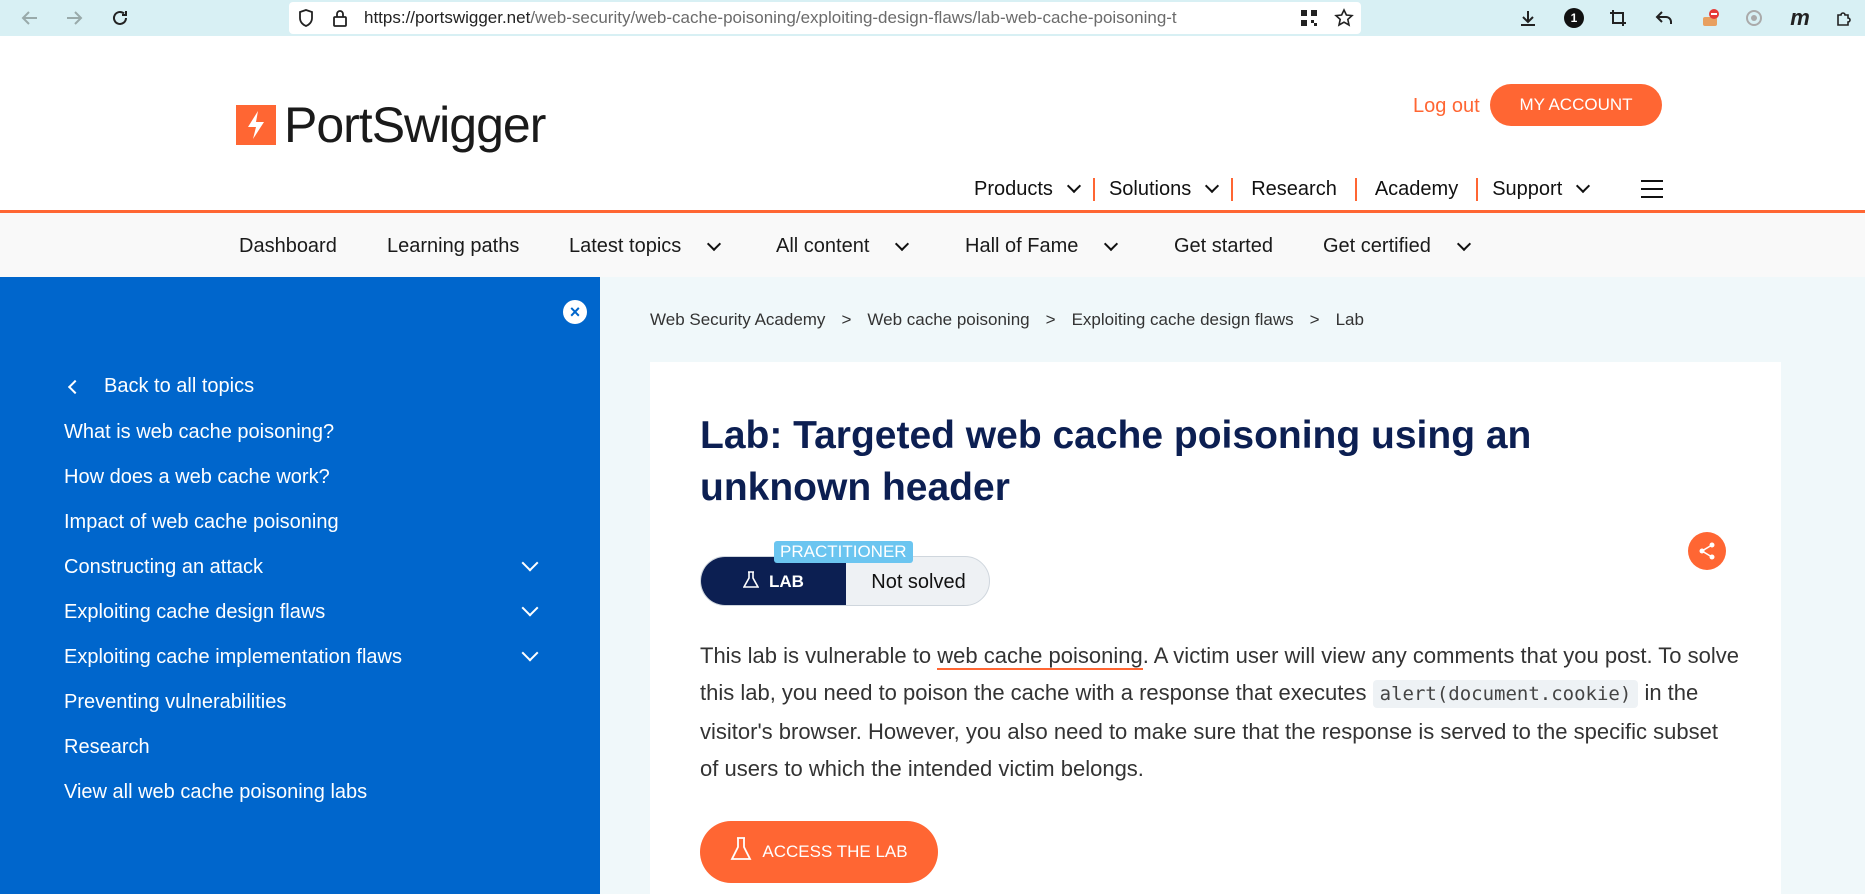 This screenshot has width=1865, height=894. Describe the element at coordinates (1344, 18) in the screenshot. I see `bookmark-star-icon` at that location.